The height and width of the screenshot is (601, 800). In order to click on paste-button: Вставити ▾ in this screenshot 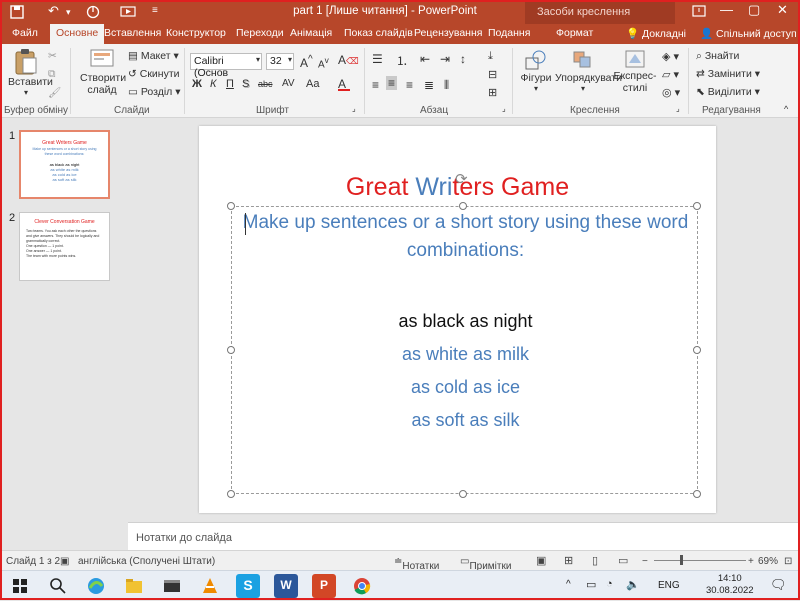, I will do `click(30, 72)`.